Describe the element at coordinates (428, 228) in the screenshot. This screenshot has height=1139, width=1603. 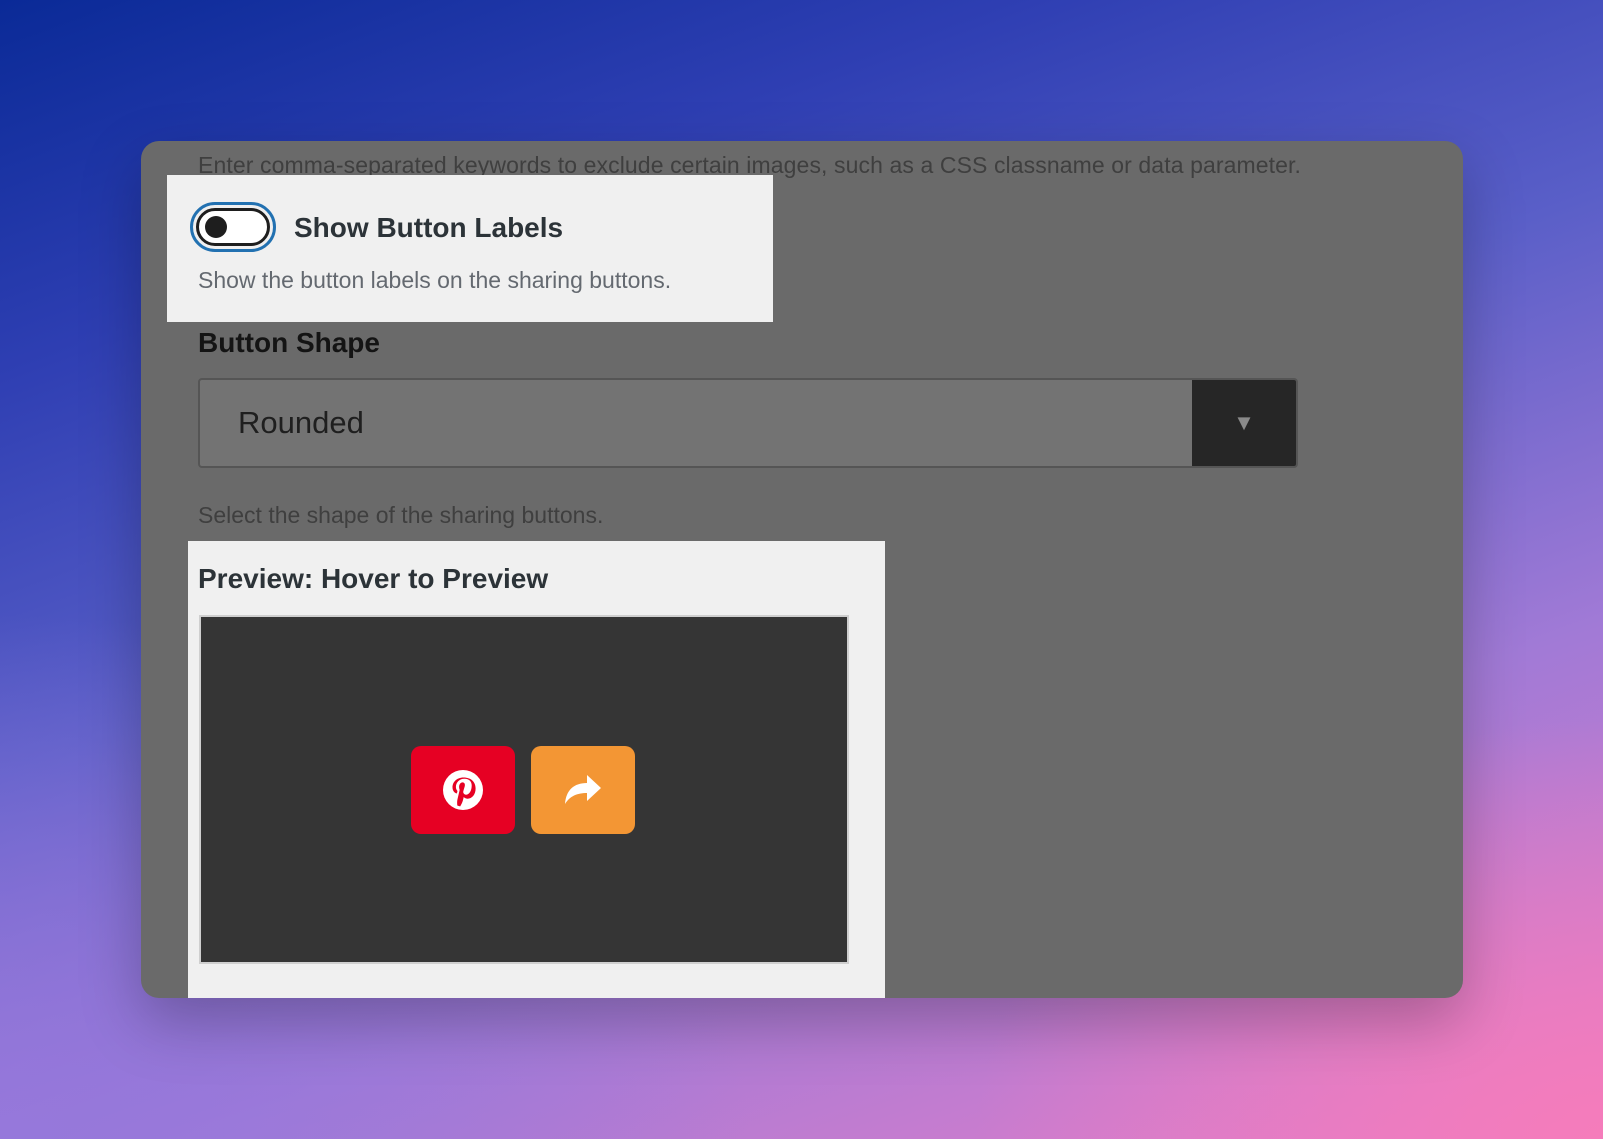
I see `show-button-labels-label: Show Button Labels` at that location.